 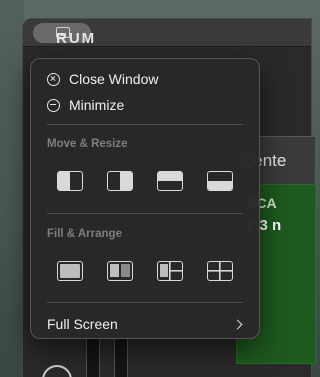 I want to click on fill-arrange-tiles, so click(x=145, y=271).